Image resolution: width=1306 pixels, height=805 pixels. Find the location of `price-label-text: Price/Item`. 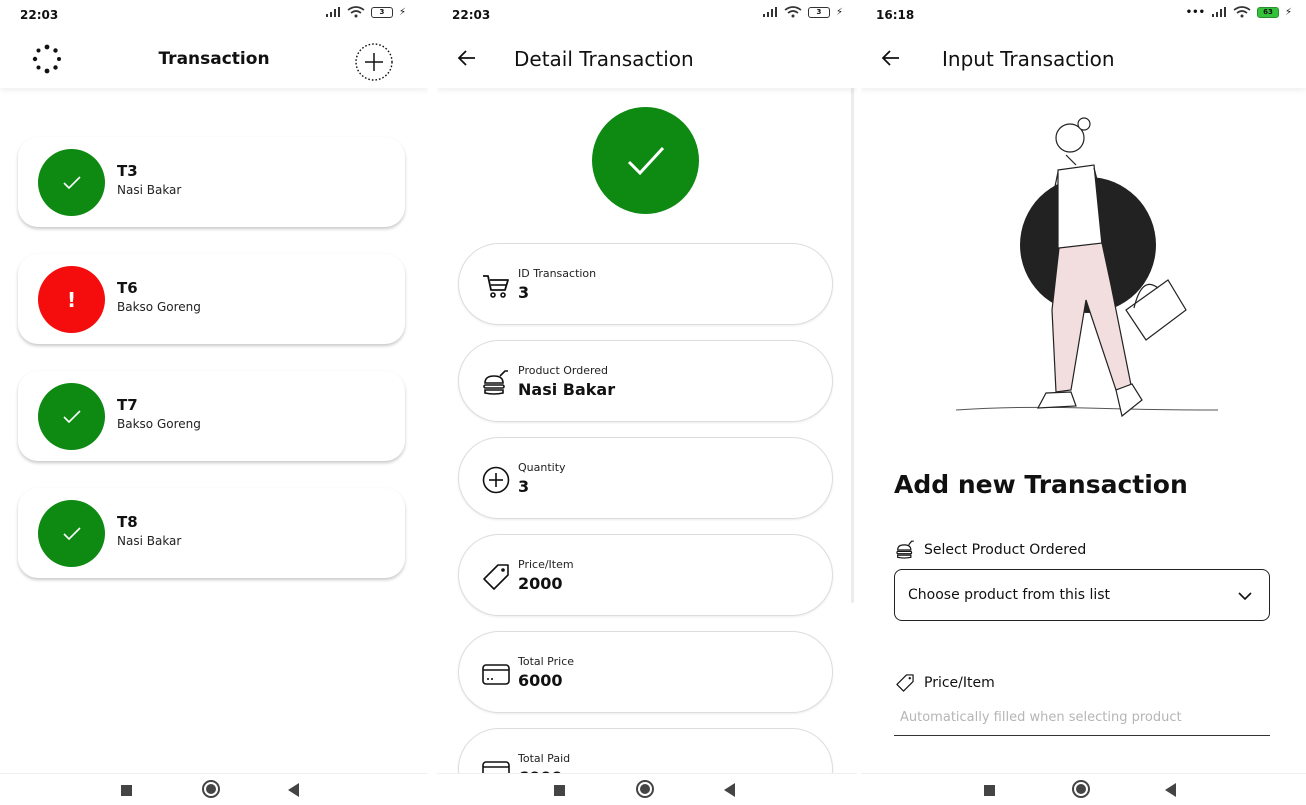

price-label-text: Price/Item is located at coordinates (959, 683).